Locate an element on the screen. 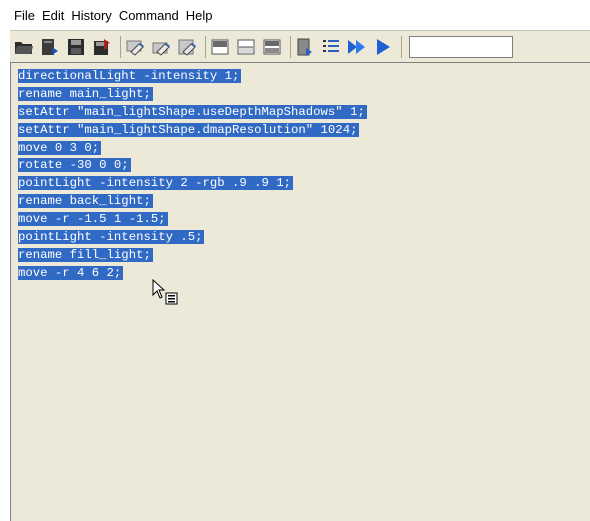  selected-text: move -r -1.5 1 -1.5; is located at coordinates (93, 219).